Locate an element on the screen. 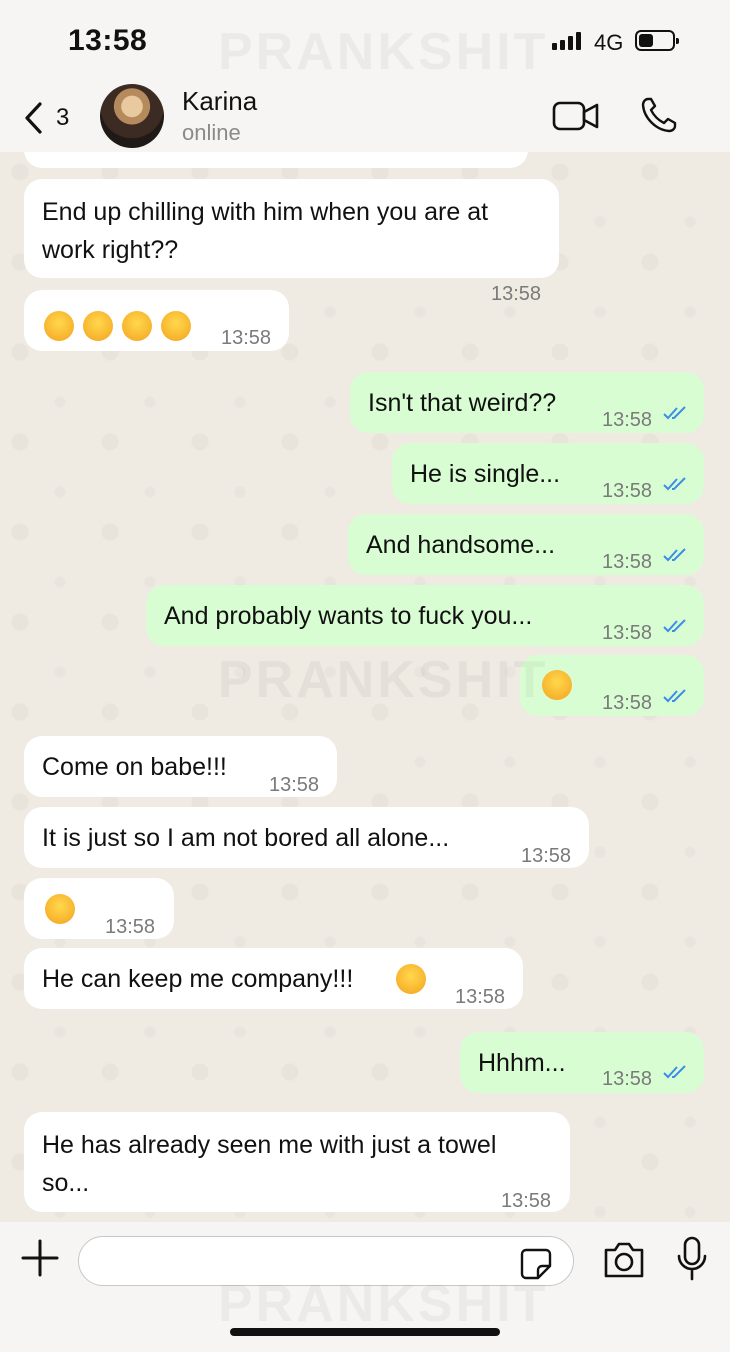 The image size is (730, 1352). status-bar: 13:58 4G PRANKSHIT is located at coordinates (365, 42).